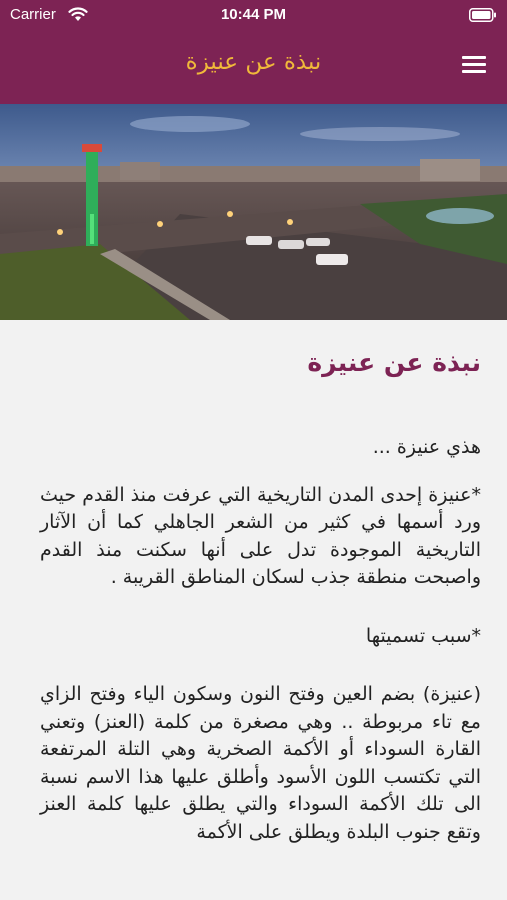 The width and height of the screenshot is (507, 900). Describe the element at coordinates (474, 65) in the screenshot. I see `menu-button` at that location.